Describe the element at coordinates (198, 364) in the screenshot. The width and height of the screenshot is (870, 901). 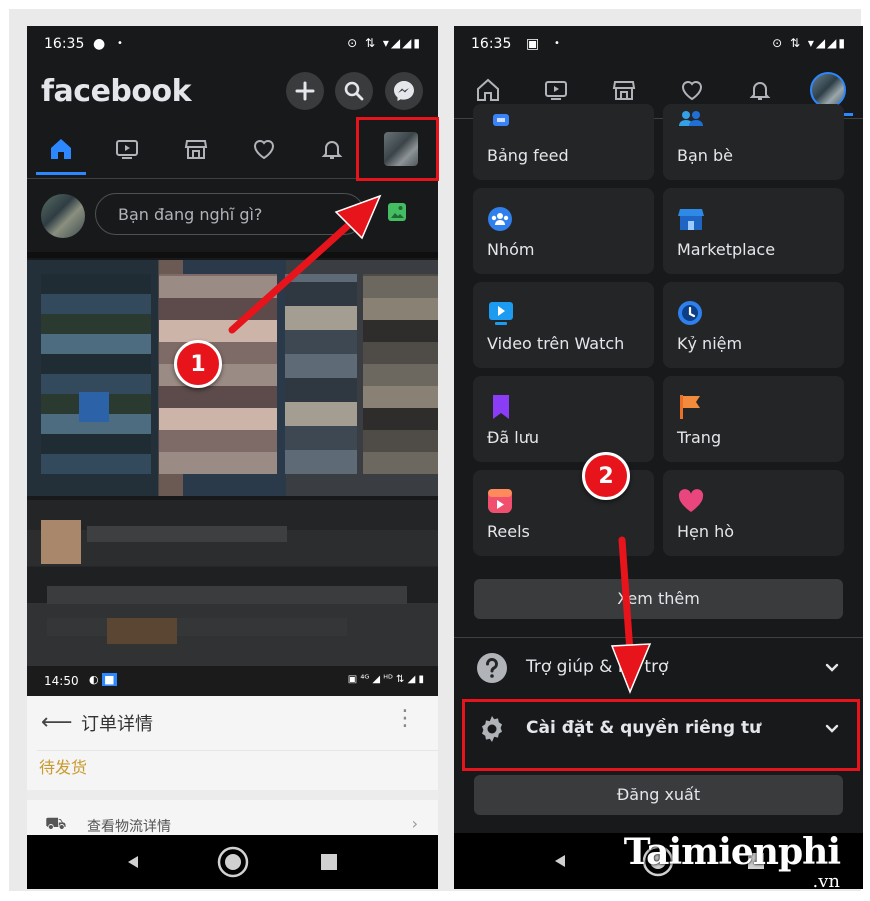
I see `step-badge-1: 1` at that location.